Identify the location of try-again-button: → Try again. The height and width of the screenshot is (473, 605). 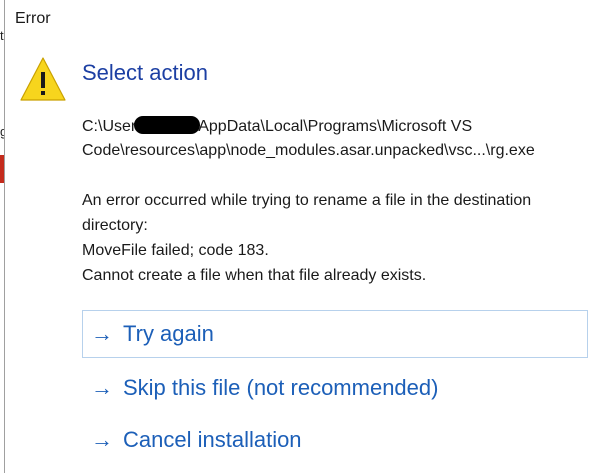
(335, 334).